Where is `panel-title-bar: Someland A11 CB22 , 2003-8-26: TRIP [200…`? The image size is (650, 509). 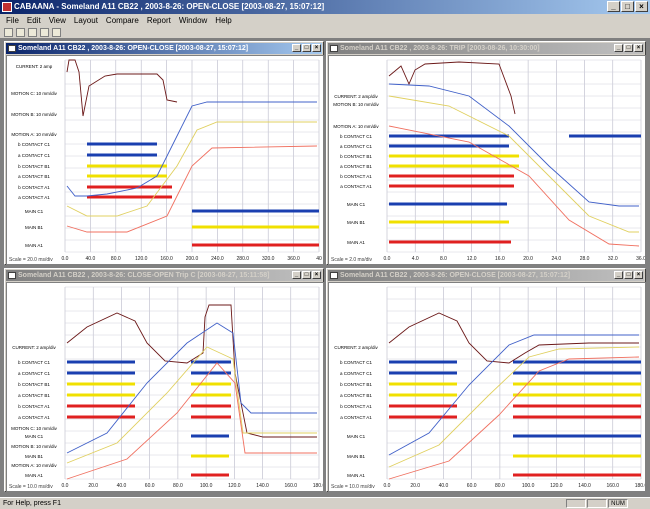
panel-title-bar: Someland A11 CB22 , 2003-8-26: TRIP [200… is located at coordinates (486, 48).